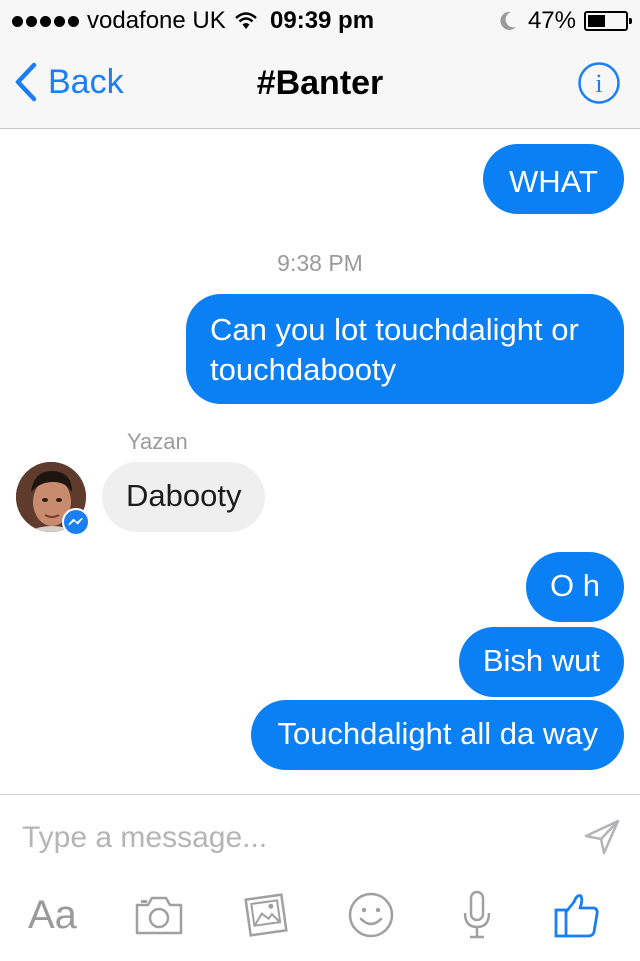 Image resolution: width=640 pixels, height=961 pixels. I want to click on text-format-button: Aa, so click(52, 915).